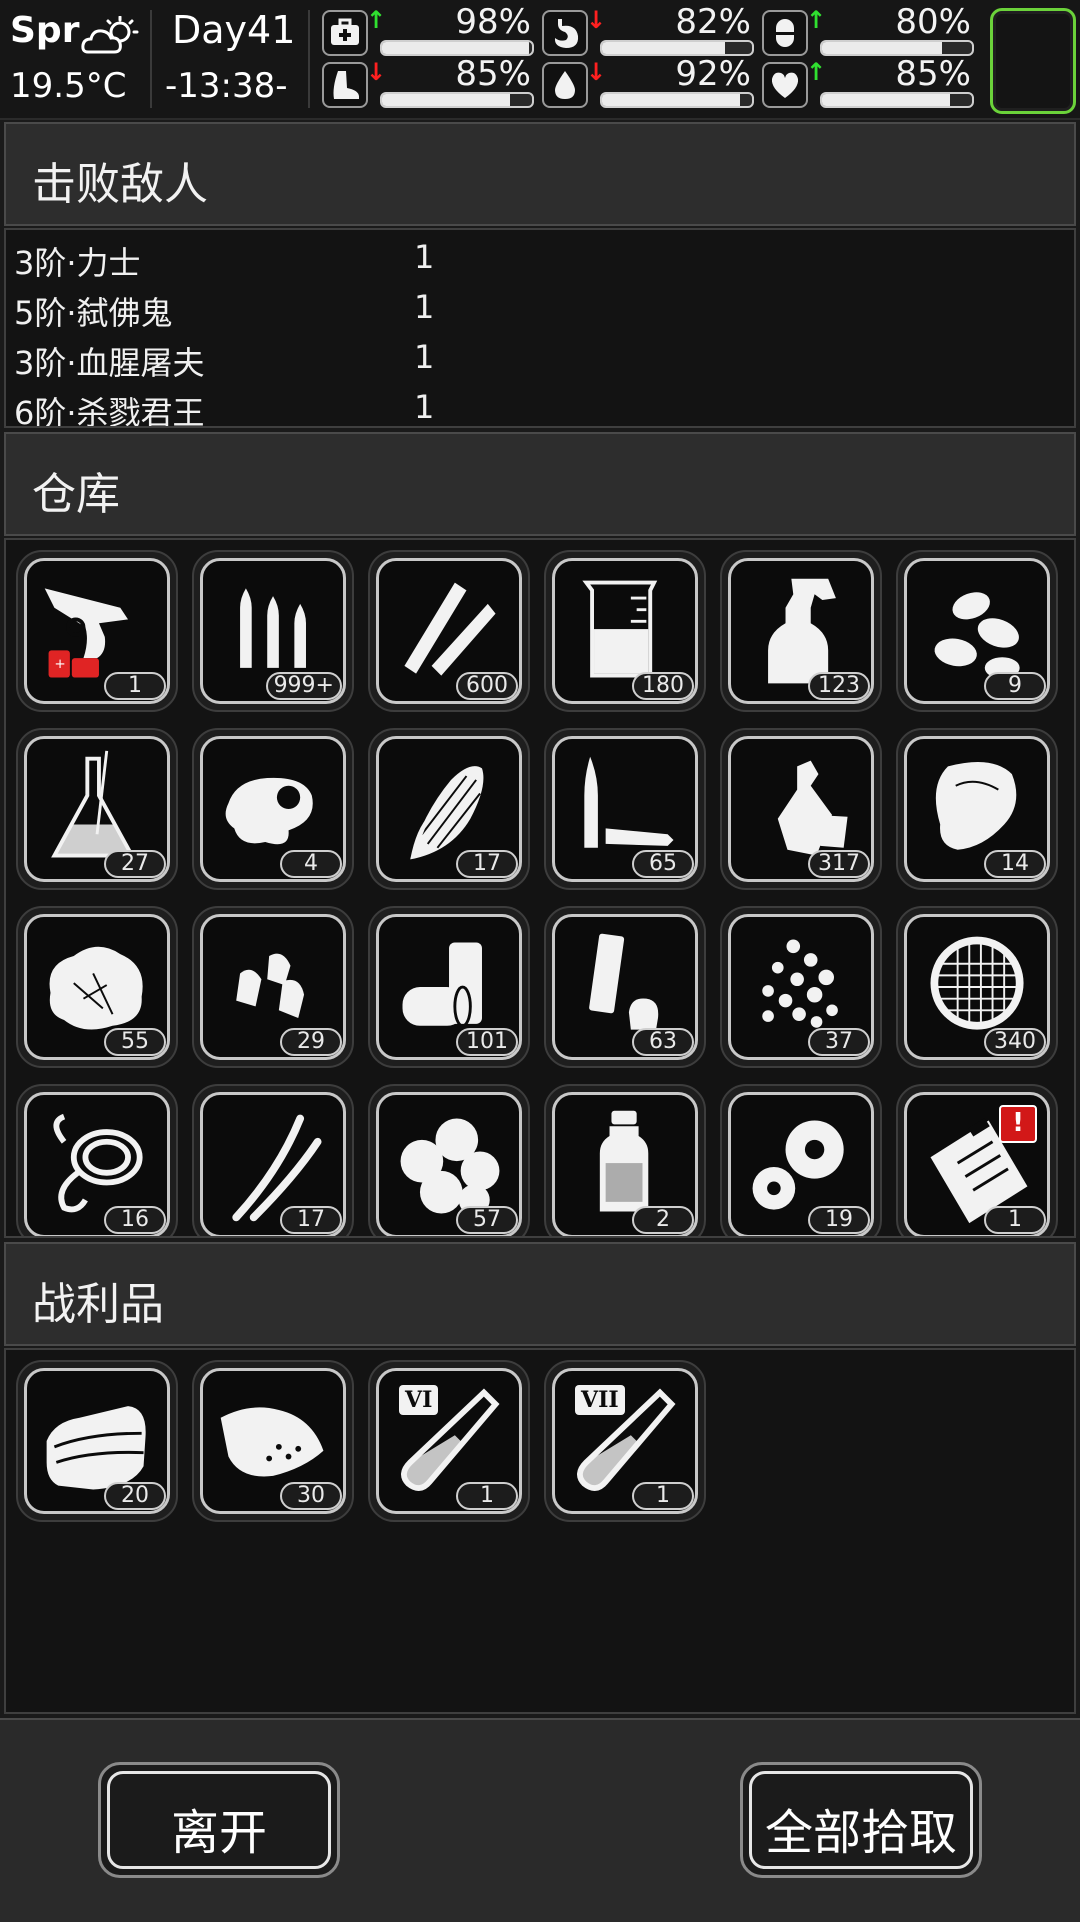 The height and width of the screenshot is (1922, 1080). What do you see at coordinates (1018, 1124) in the screenshot?
I see `alert-badge-icon: !` at bounding box center [1018, 1124].